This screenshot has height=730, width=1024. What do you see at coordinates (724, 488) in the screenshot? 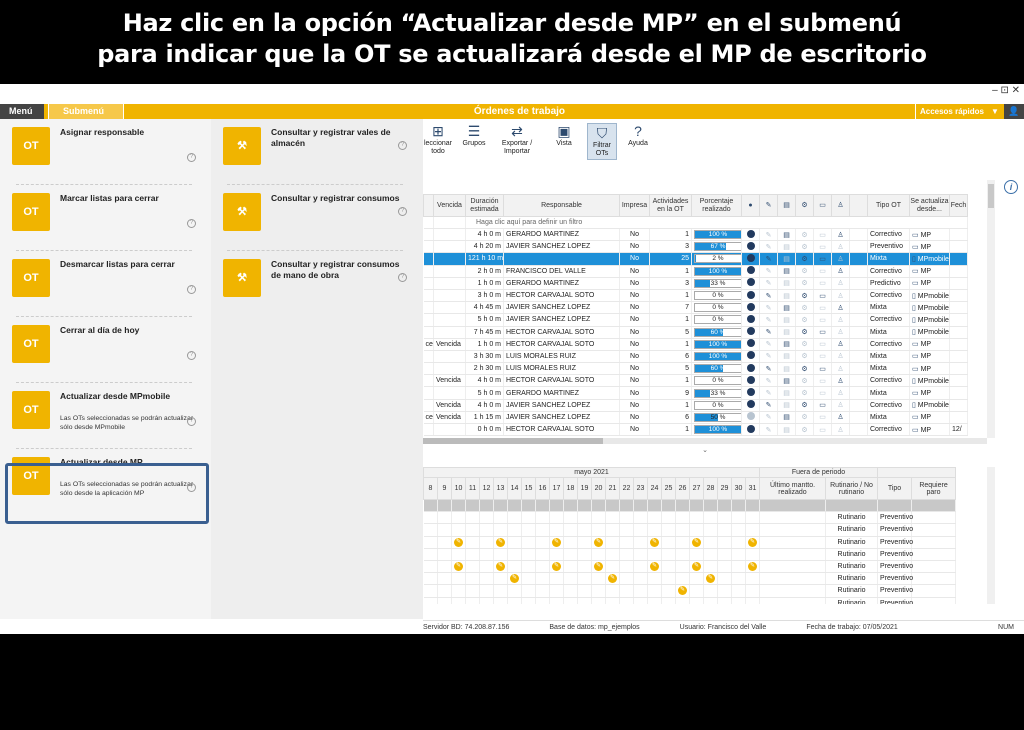
I see `day-header: 29` at bounding box center [724, 488].